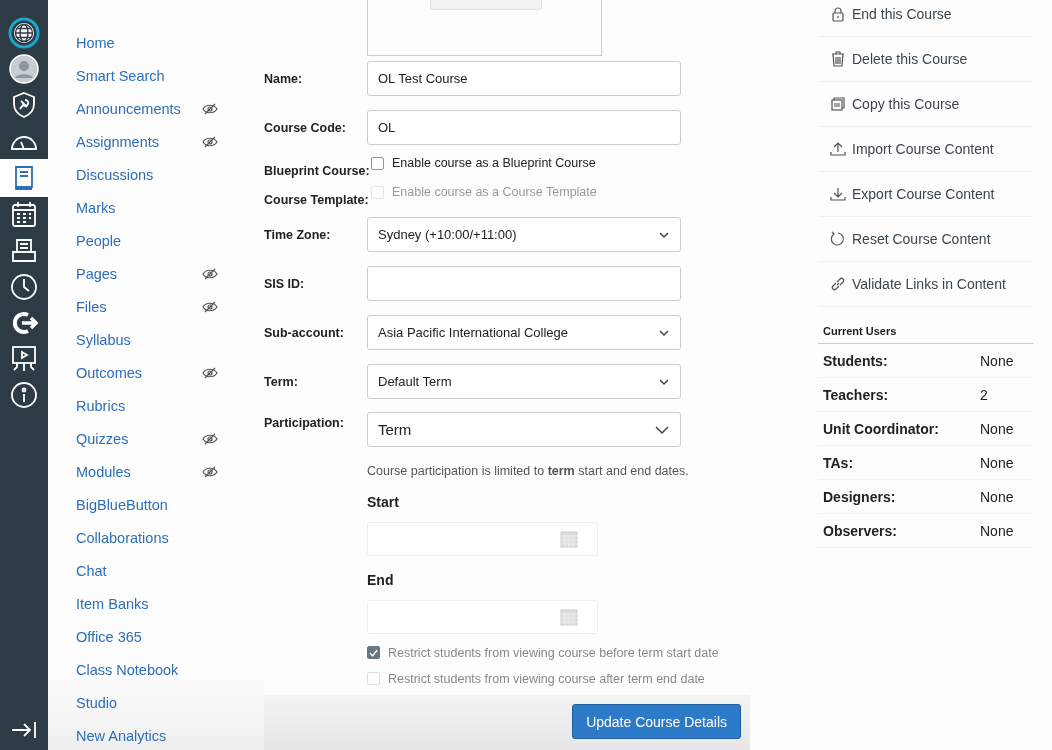  Describe the element at coordinates (97, 273) in the screenshot. I see `course-nav-link: Pages` at that location.